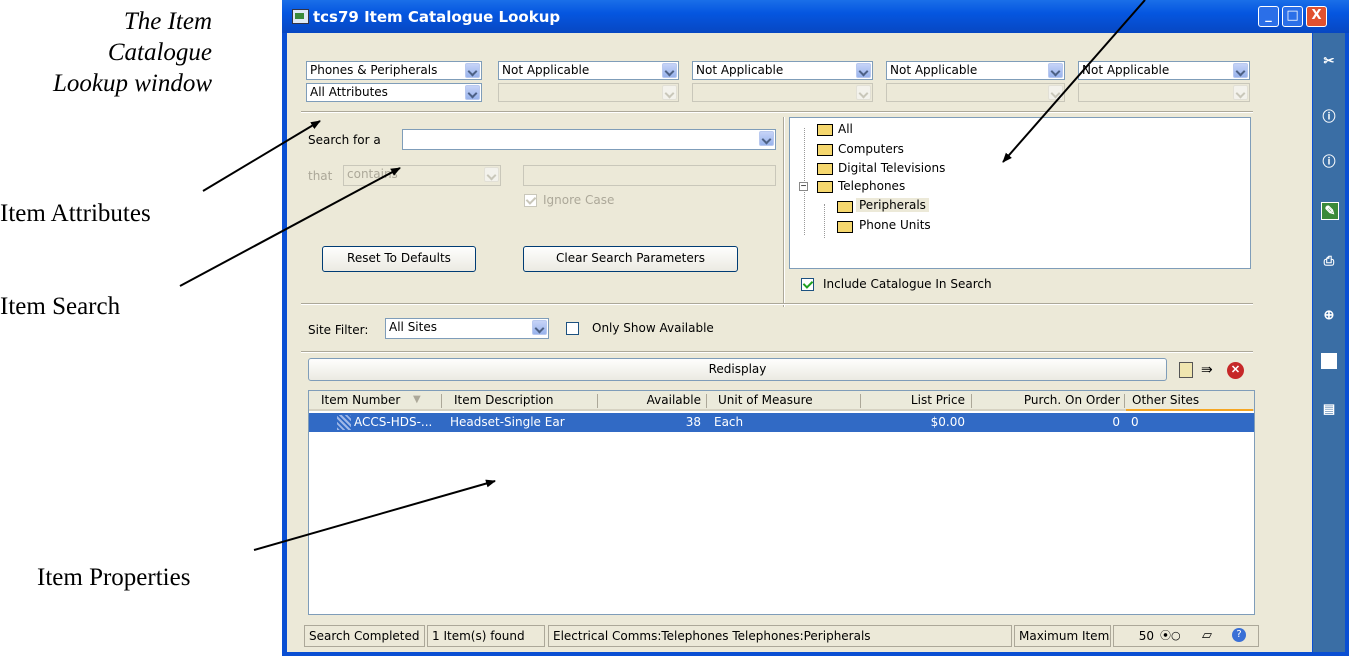 This screenshot has height=656, width=1349. What do you see at coordinates (374, 515) in the screenshot?
I see `arrow-item-properties` at bounding box center [374, 515].